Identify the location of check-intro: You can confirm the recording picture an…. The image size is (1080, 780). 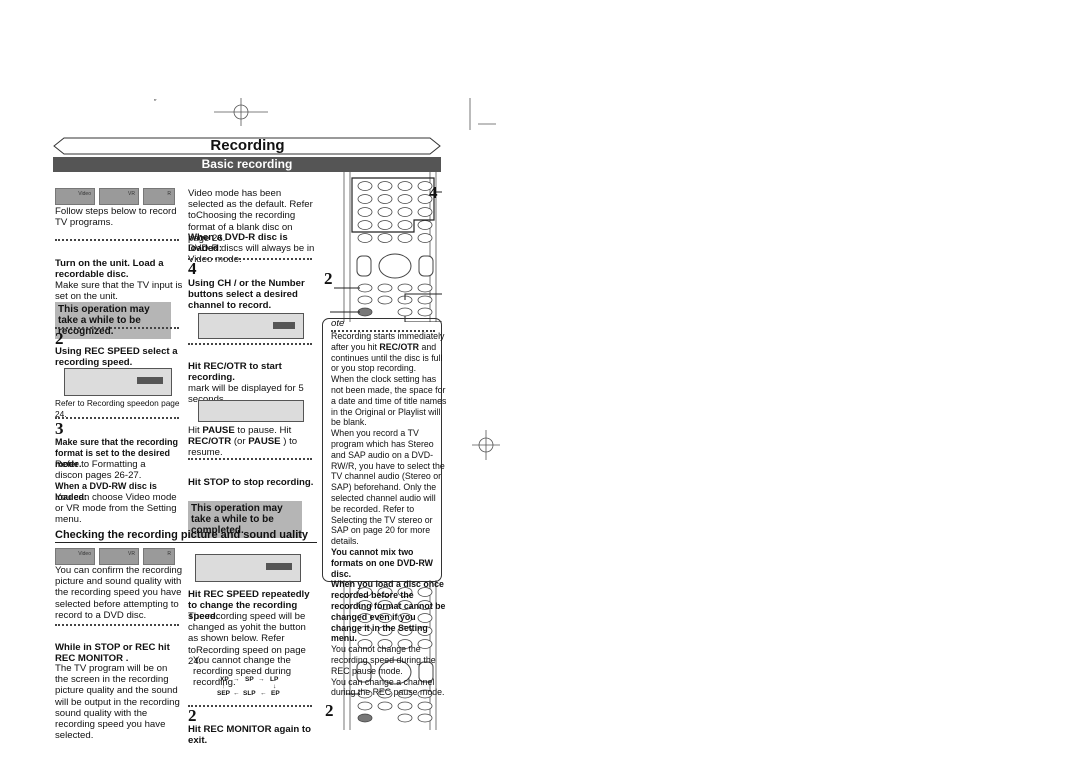
(119, 593).